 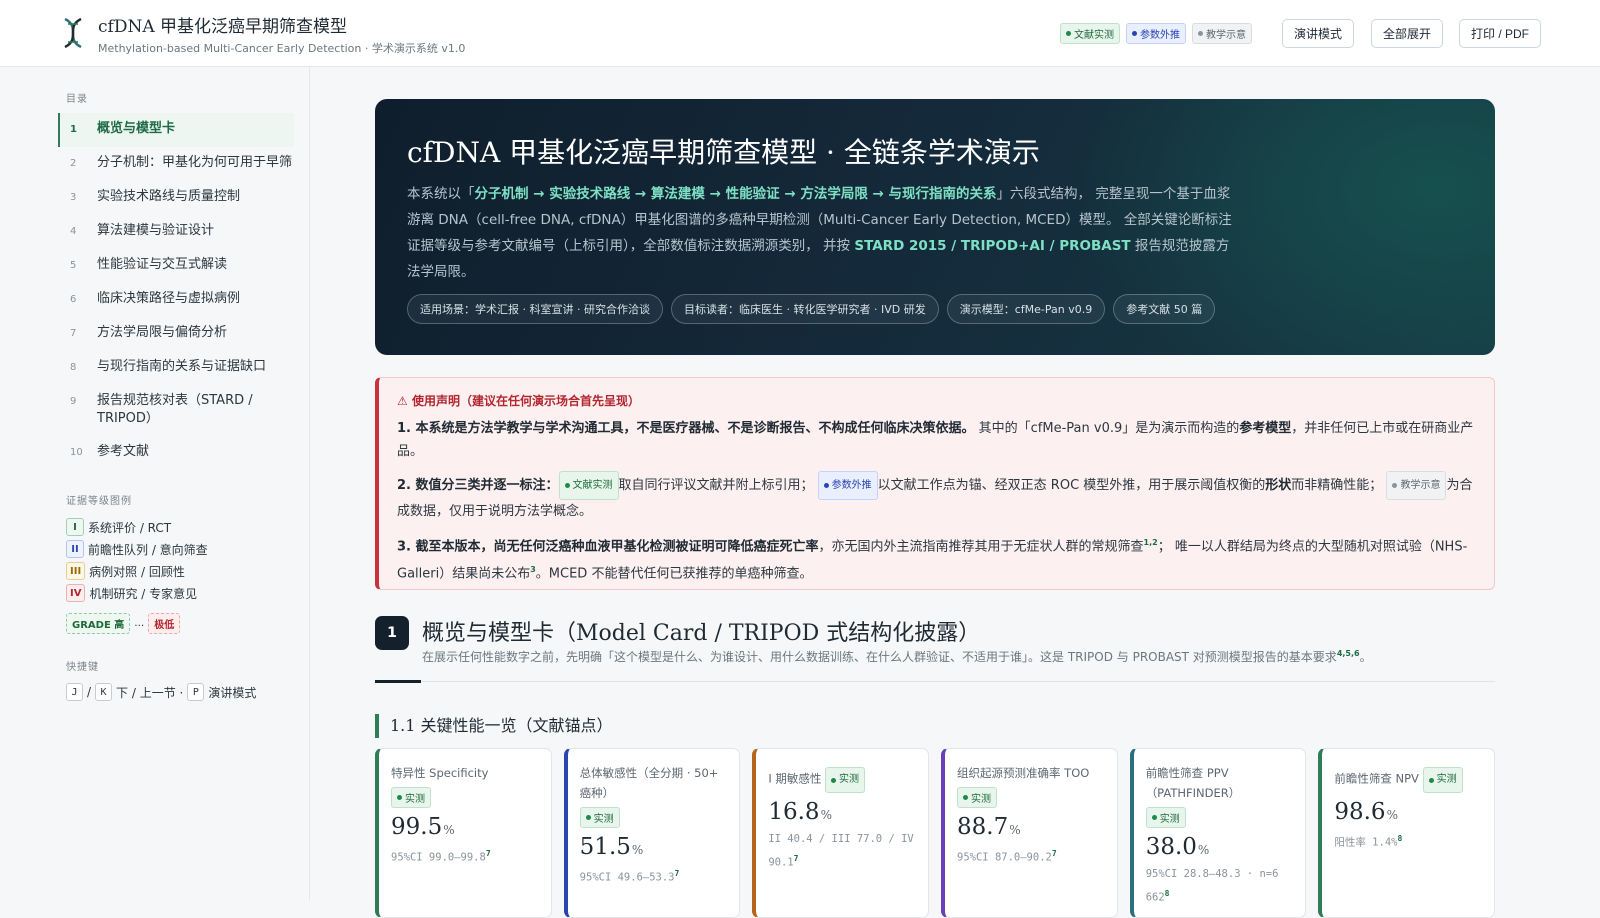 I want to click on key-j: J, so click(x=74, y=692).